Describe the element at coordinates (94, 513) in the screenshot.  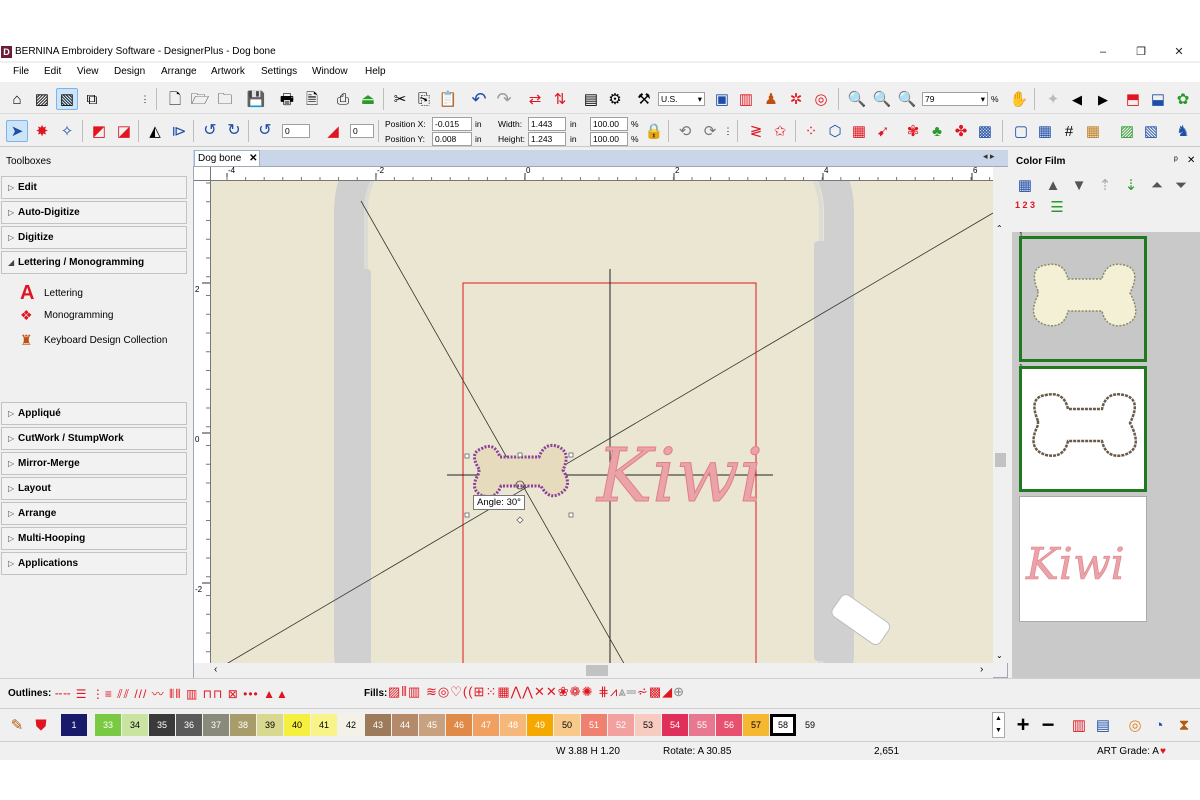
I see `toolbox-arrange: ▷ Arrange` at that location.